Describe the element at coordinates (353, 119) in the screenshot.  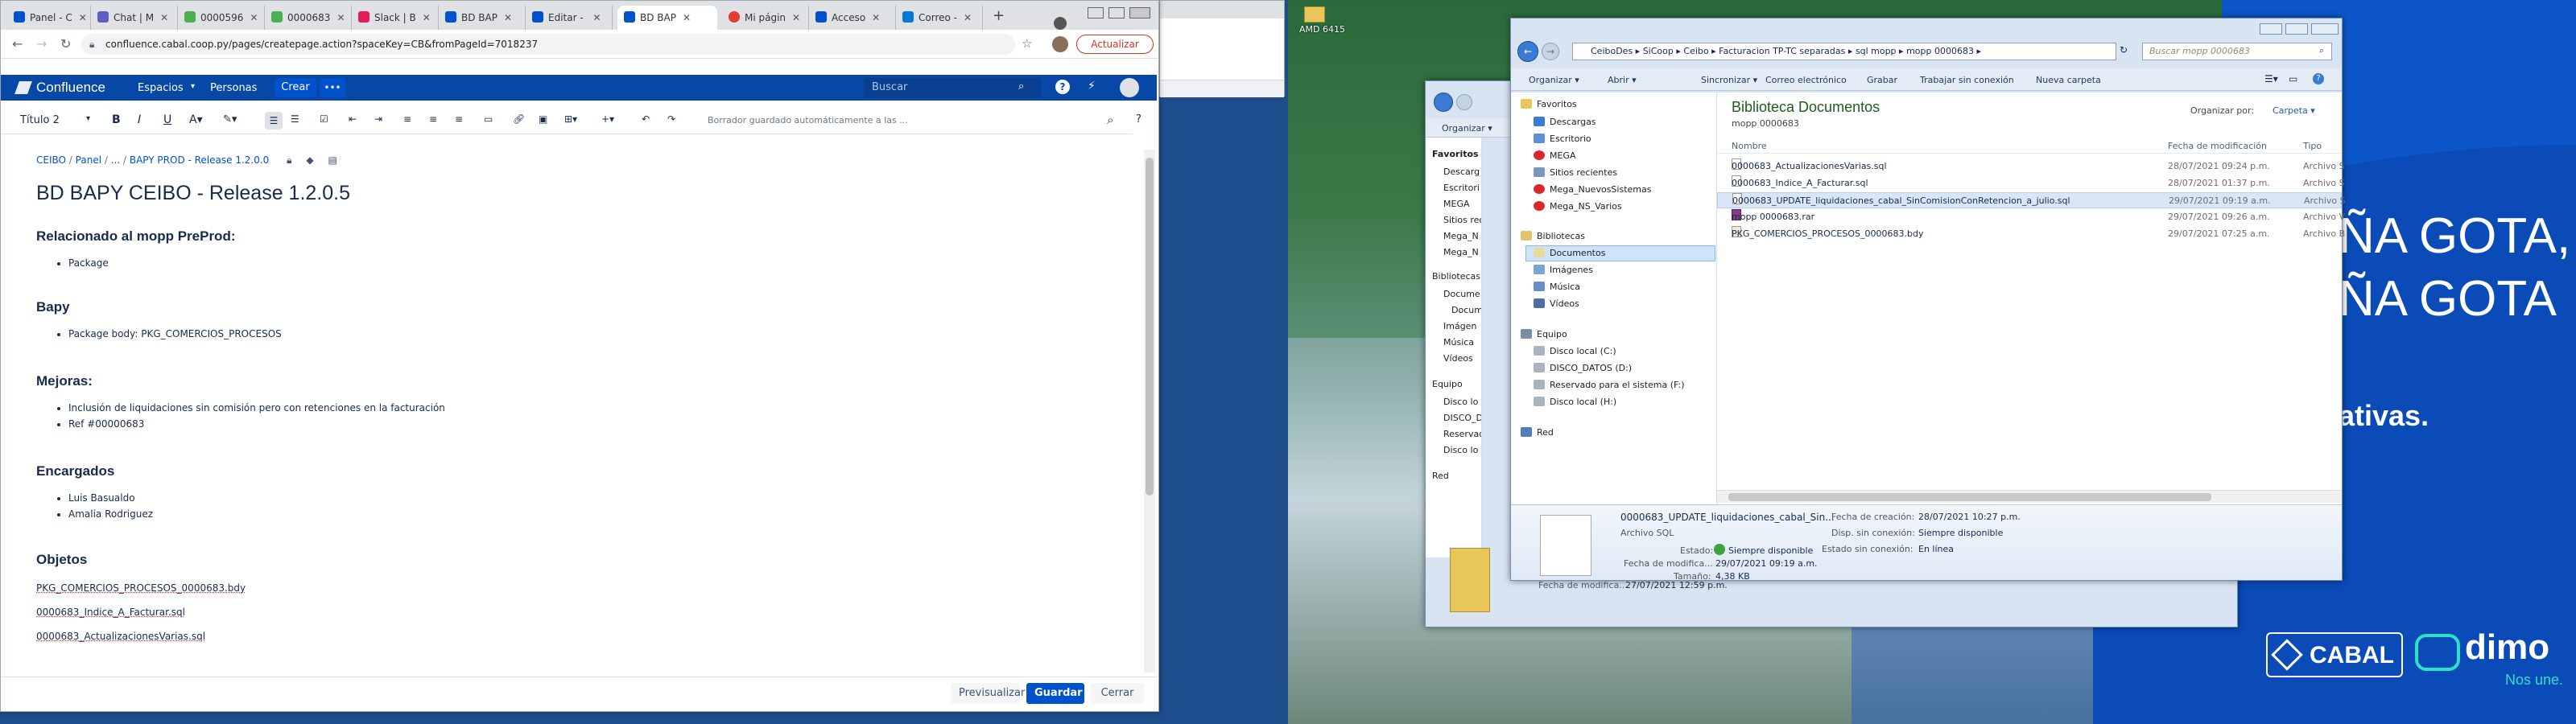
I see `outdent-icon: ⇤` at that location.